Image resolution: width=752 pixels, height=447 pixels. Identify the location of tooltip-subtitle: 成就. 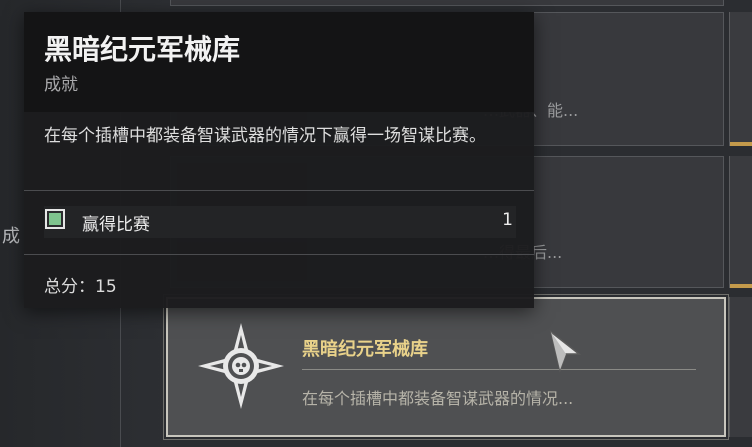
(61, 85).